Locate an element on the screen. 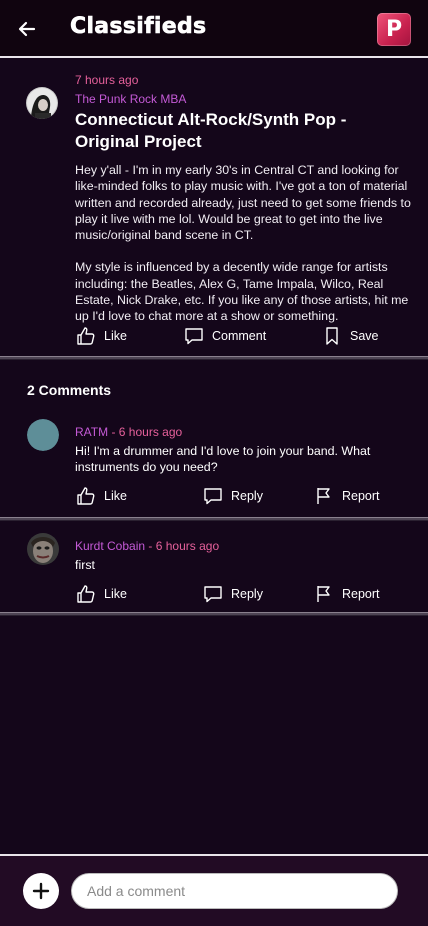 The width and height of the screenshot is (428, 926). bookmark-icon is located at coordinates (332, 336).